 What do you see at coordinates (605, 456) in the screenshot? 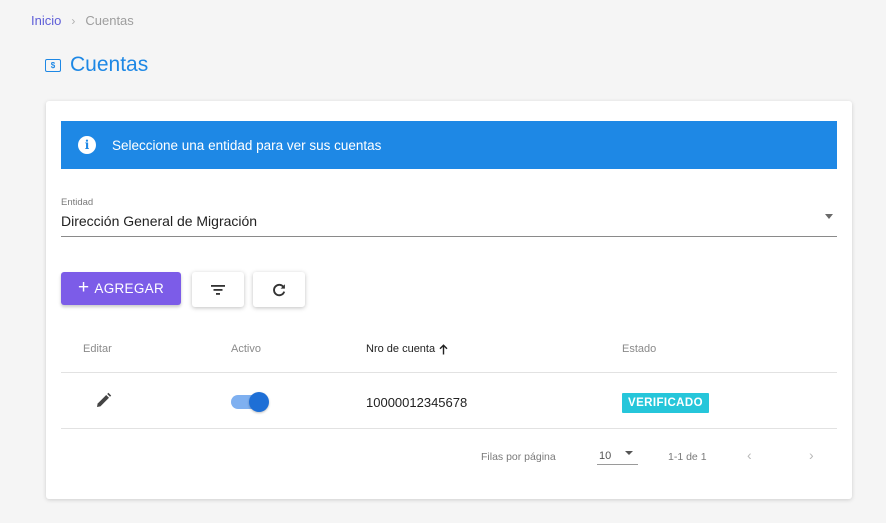
I see `rows-per-page-value: 10` at bounding box center [605, 456].